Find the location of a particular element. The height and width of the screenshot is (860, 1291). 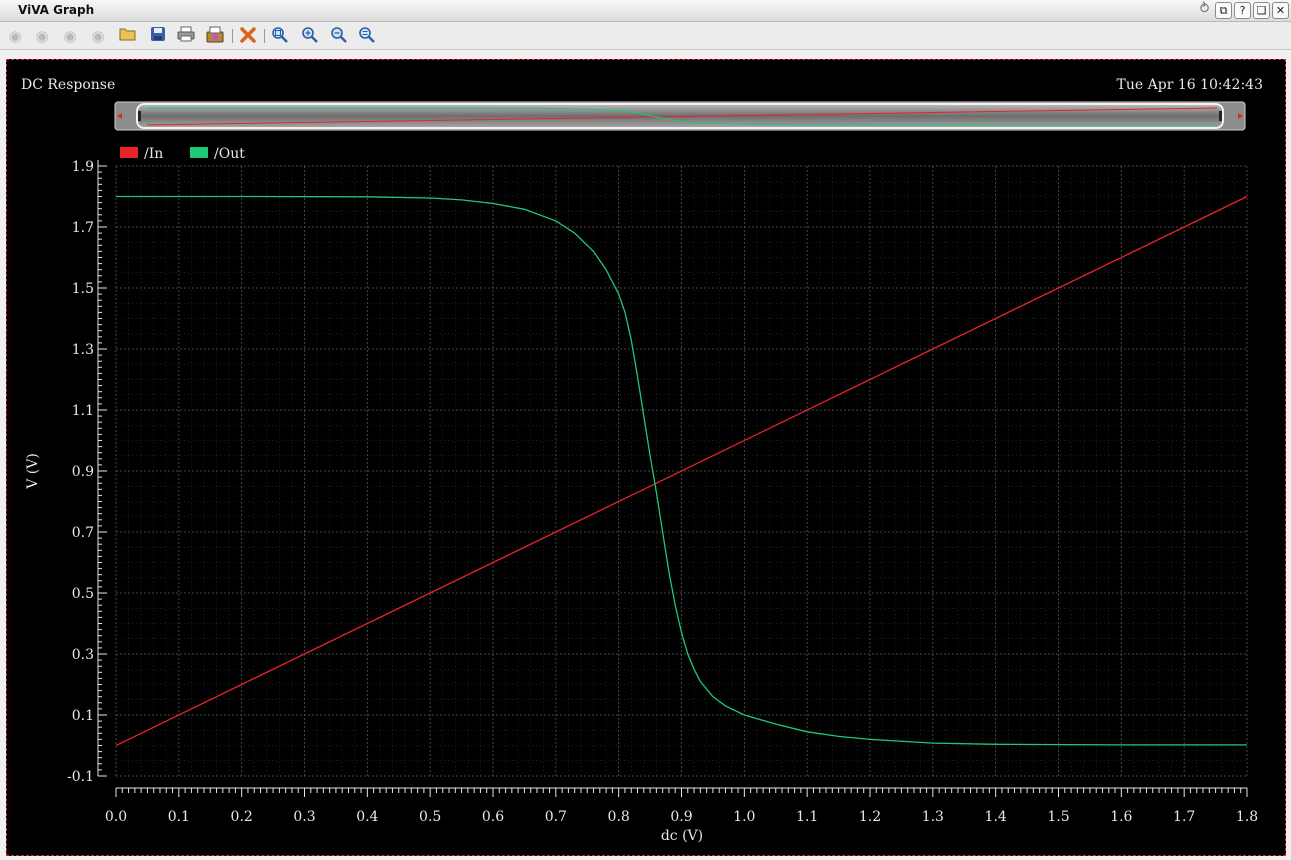

overview-scrollbar is located at coordinates (680, 116).